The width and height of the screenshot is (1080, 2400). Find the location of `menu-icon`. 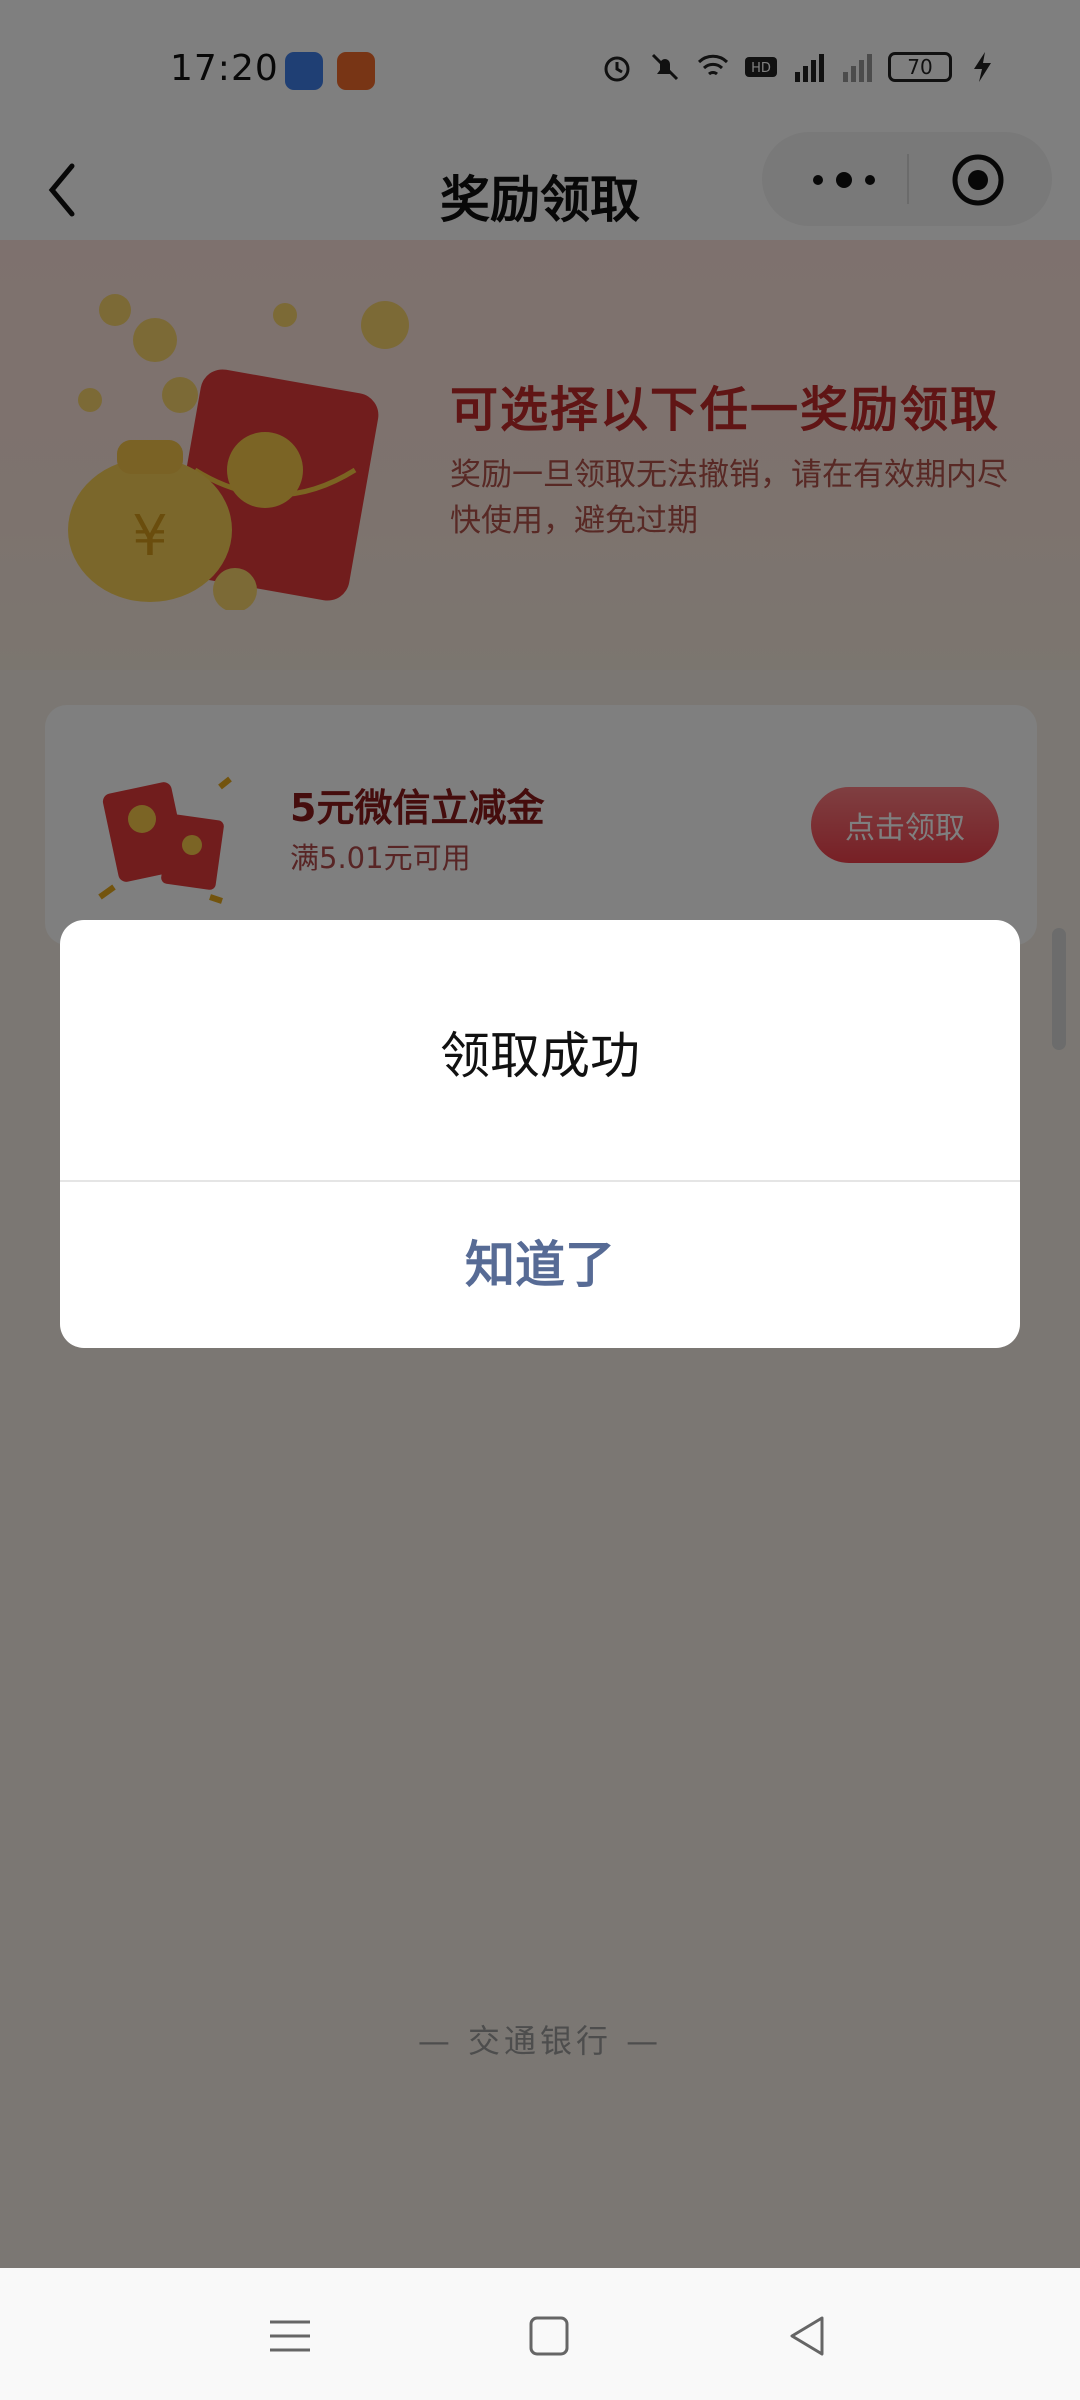

menu-icon is located at coordinates (290, 2336).